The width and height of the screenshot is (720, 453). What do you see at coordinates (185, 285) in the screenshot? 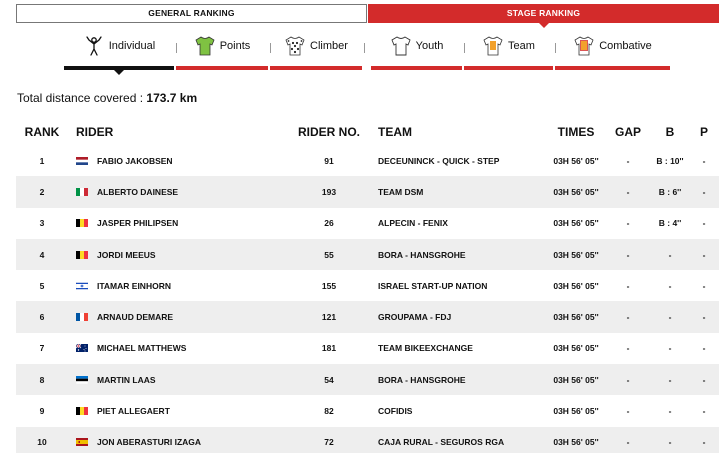
I see `rider-cell: ITAMAR EINHORN` at bounding box center [185, 285].